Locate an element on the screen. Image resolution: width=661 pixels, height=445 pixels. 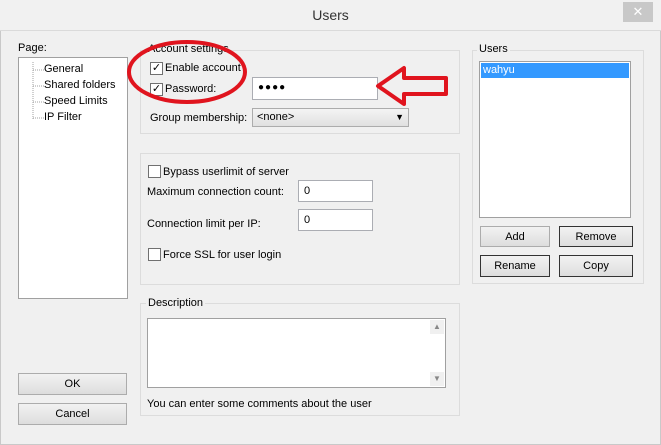
password-field: ●●●● is located at coordinates (315, 88).